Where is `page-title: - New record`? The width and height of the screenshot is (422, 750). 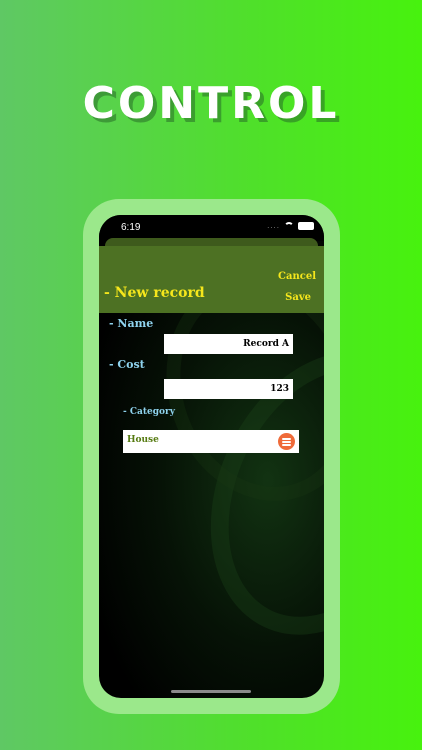 page-title: - New record is located at coordinates (154, 293).